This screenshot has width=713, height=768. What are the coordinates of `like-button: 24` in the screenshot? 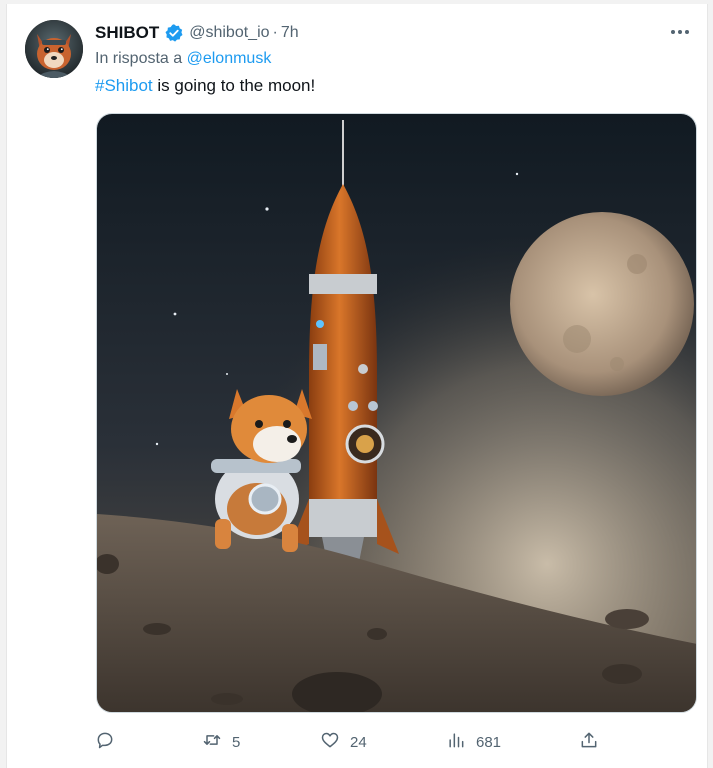 It's located at (343, 742).